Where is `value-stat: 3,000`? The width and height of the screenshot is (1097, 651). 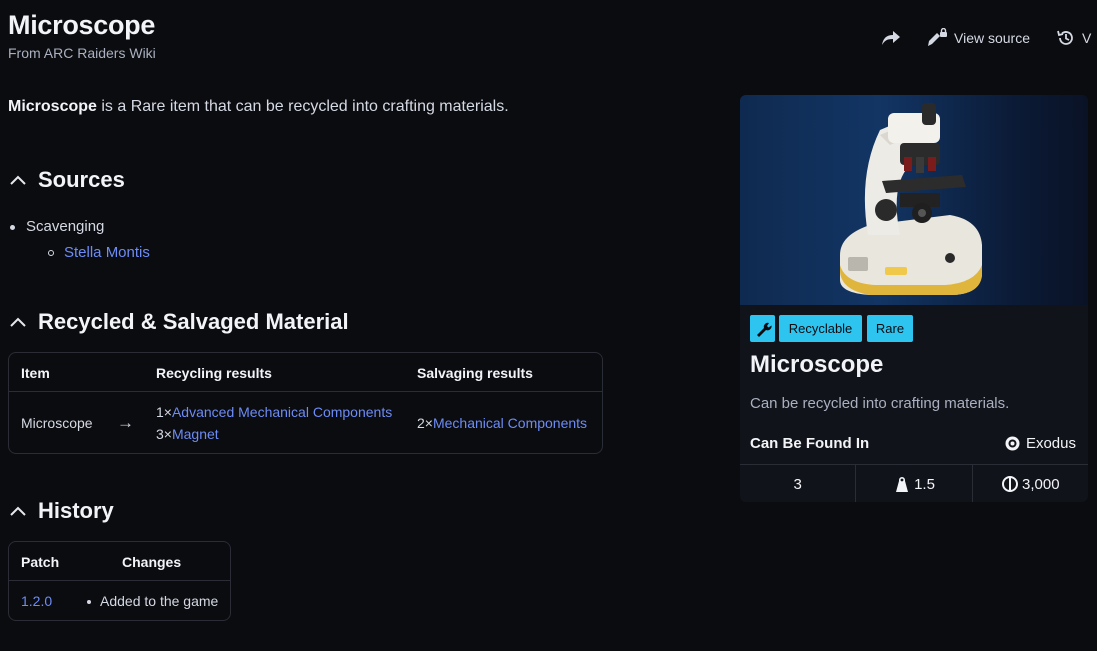 value-stat: 3,000 is located at coordinates (1029, 483).